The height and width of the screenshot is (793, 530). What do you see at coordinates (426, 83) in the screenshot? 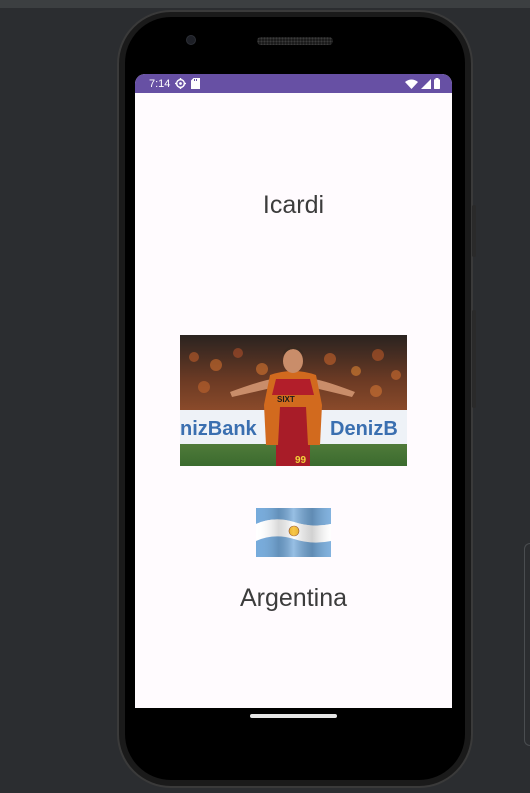
I see `signal-icon` at bounding box center [426, 83].